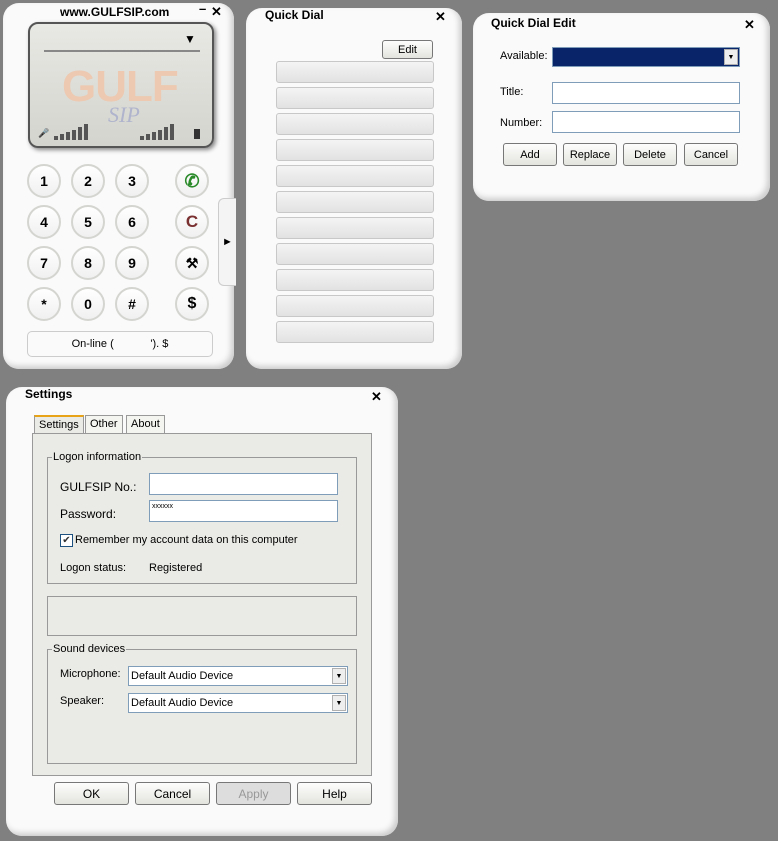 The height and width of the screenshot is (841, 778). What do you see at coordinates (521, 123) in the screenshot?
I see `number-label: Number:` at bounding box center [521, 123].